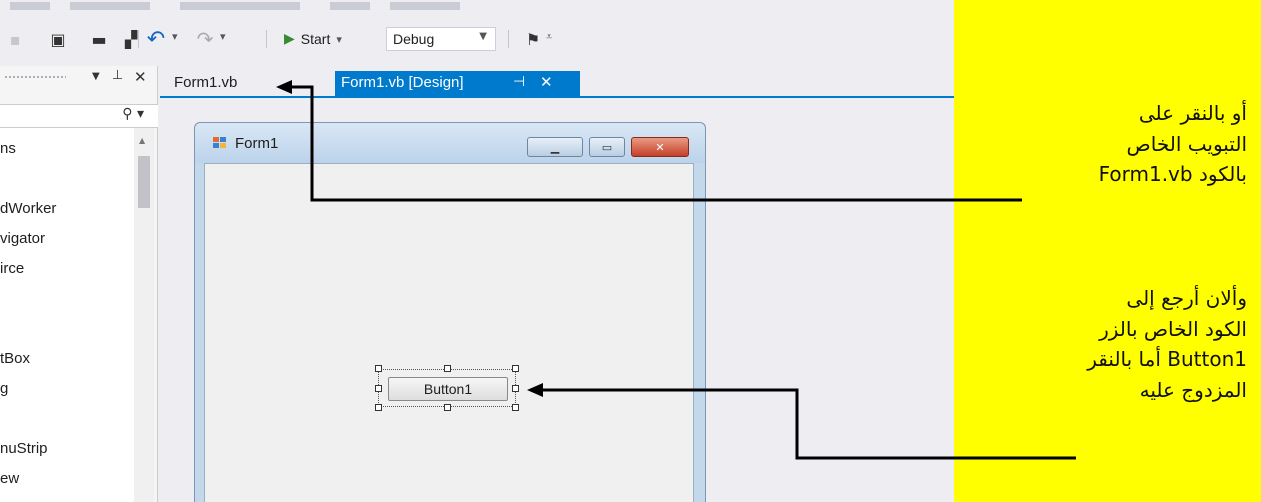  What do you see at coordinates (483, 36) in the screenshot?
I see `chevron-down-icon: ▼` at bounding box center [483, 36].